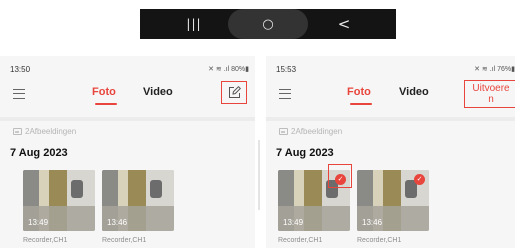 The image size is (515, 248). What do you see at coordinates (59, 200) in the screenshot?
I see `media-thumbnail: 13:49` at bounding box center [59, 200].